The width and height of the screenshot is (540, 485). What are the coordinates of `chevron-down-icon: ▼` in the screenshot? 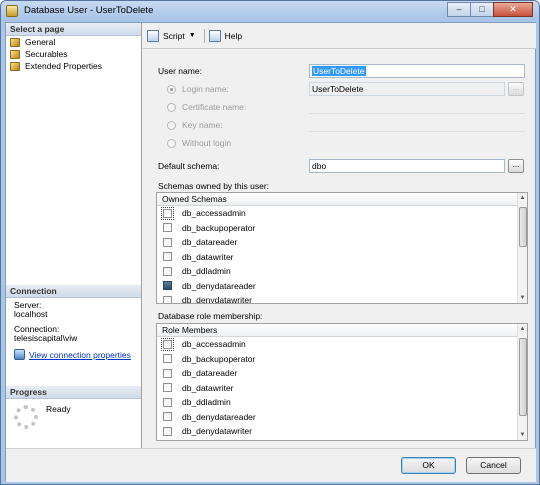 It's located at (192, 35).